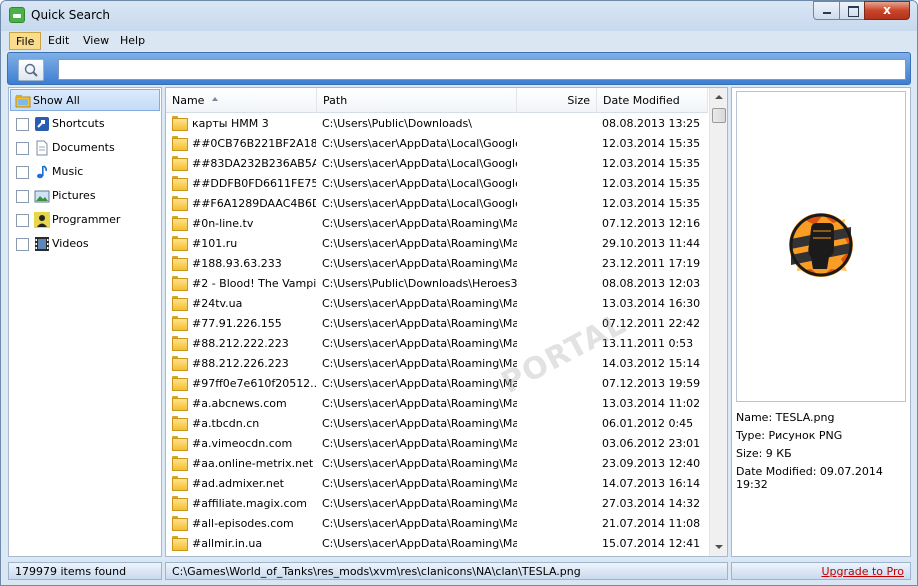 Image resolution: width=918 pixels, height=586 pixels. What do you see at coordinates (718, 322) in the screenshot?
I see `vertical-scrollbar` at bounding box center [718, 322].